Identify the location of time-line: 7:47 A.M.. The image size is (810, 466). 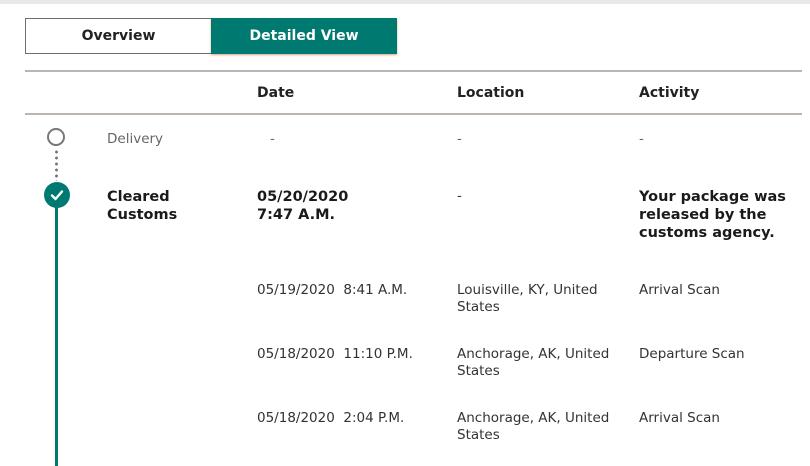
(296, 215).